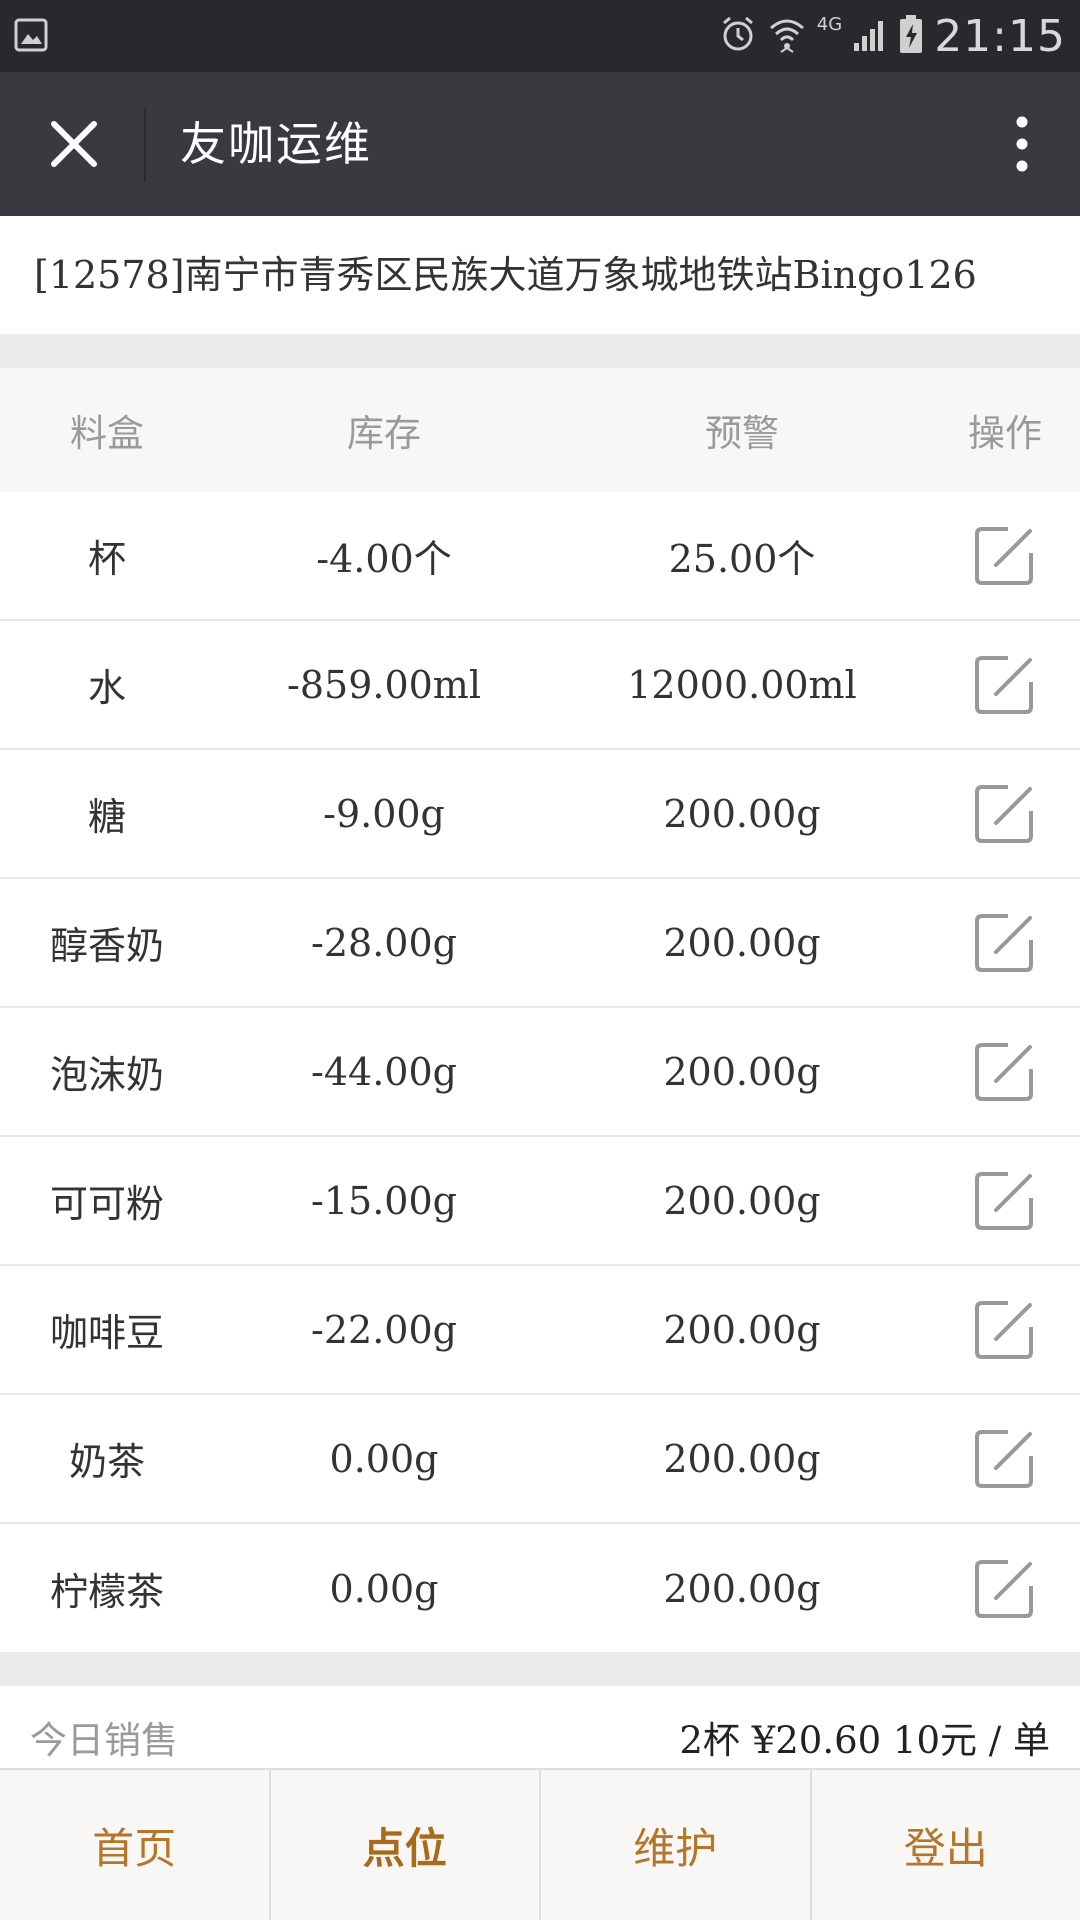 This screenshot has width=1080, height=1920. I want to click on stock-value: -28.00g, so click(384, 942).